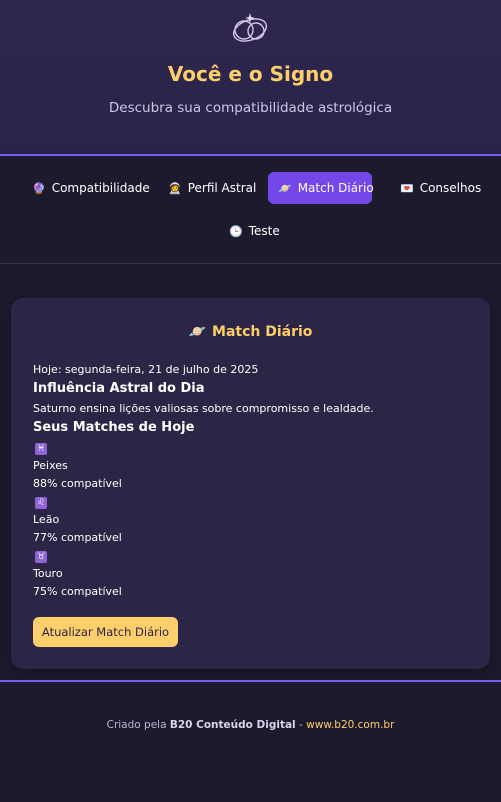 This screenshot has width=501, height=802. What do you see at coordinates (50, 465) in the screenshot?
I see `match-sign: Peixes` at bounding box center [50, 465].